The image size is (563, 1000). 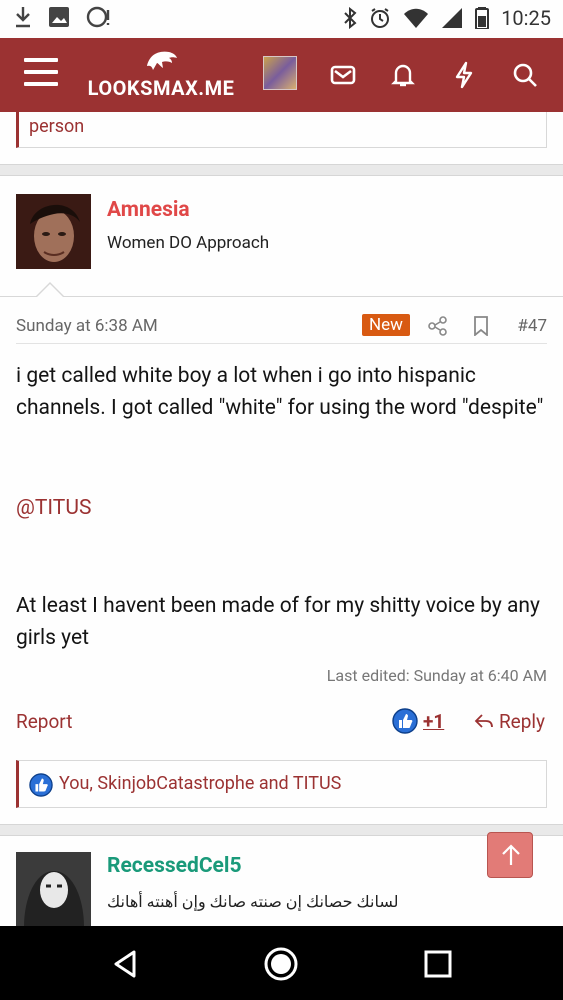 What do you see at coordinates (87, 326) in the screenshot?
I see `post-date: Sunday at 6:38 AM` at bounding box center [87, 326].